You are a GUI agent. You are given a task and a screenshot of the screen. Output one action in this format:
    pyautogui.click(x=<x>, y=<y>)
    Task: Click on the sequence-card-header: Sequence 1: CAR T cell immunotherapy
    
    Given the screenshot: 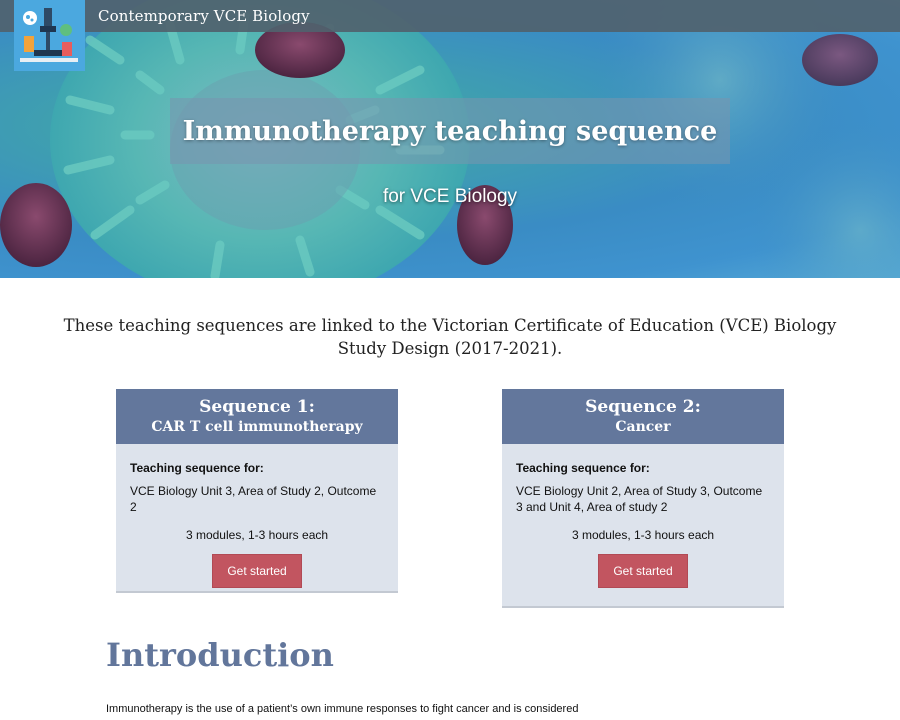 What is the action you would take?
    pyautogui.click(x=257, y=416)
    